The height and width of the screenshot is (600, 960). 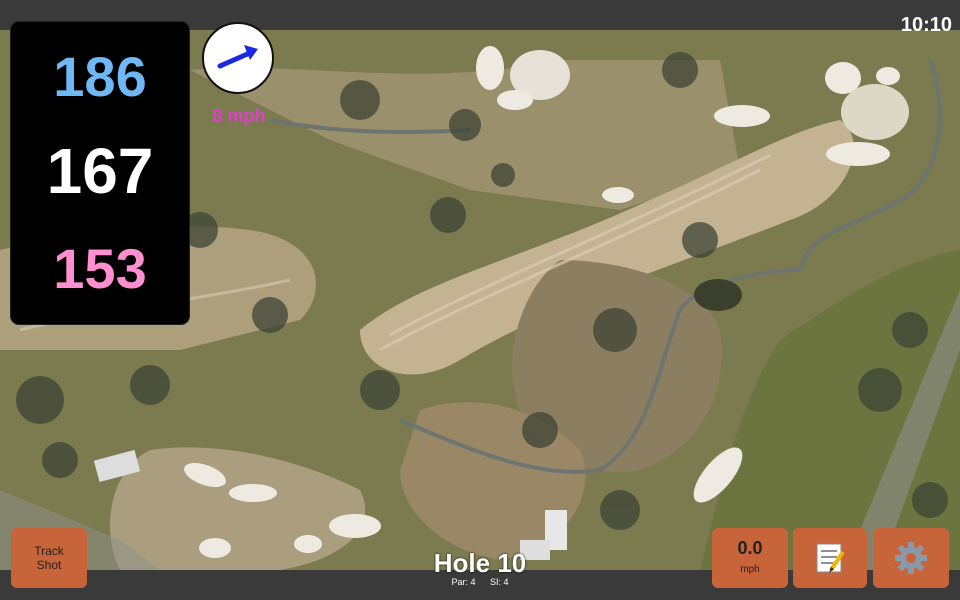 I want to click on yardage-panel: 186 167 153, so click(x=100, y=173).